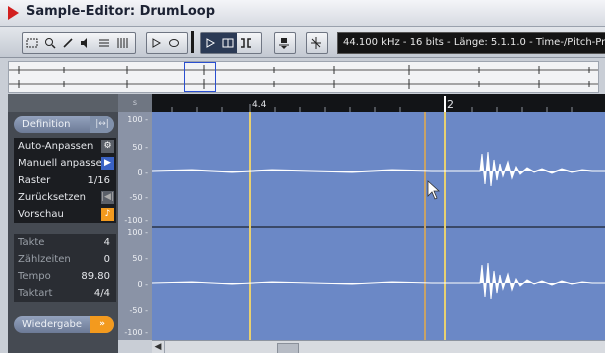 The width and height of the screenshot is (605, 353). What do you see at coordinates (65, 293) in the screenshot?
I see `signature-row: Taktart 4/4` at bounding box center [65, 293].